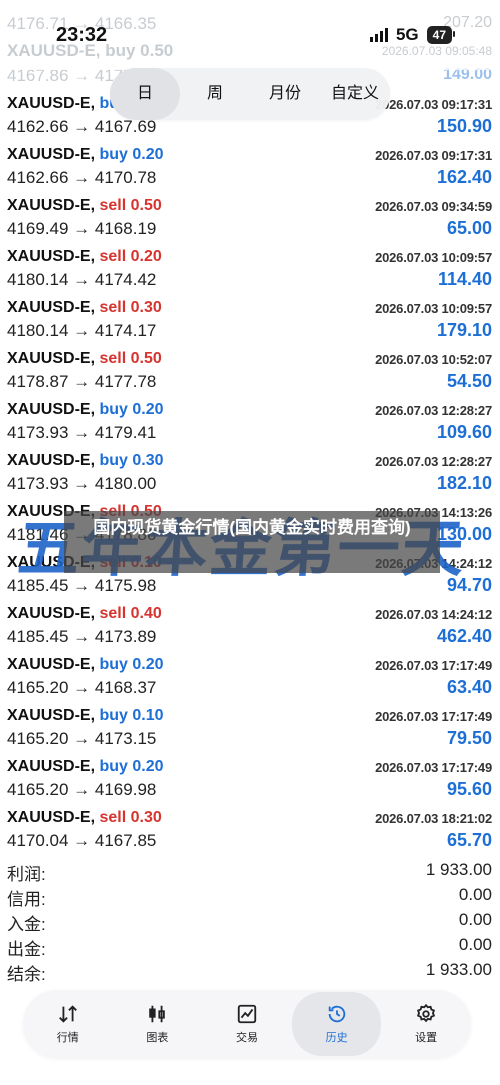  Describe the element at coordinates (464, 279) in the screenshot. I see `trade-profit: 114.40` at that location.